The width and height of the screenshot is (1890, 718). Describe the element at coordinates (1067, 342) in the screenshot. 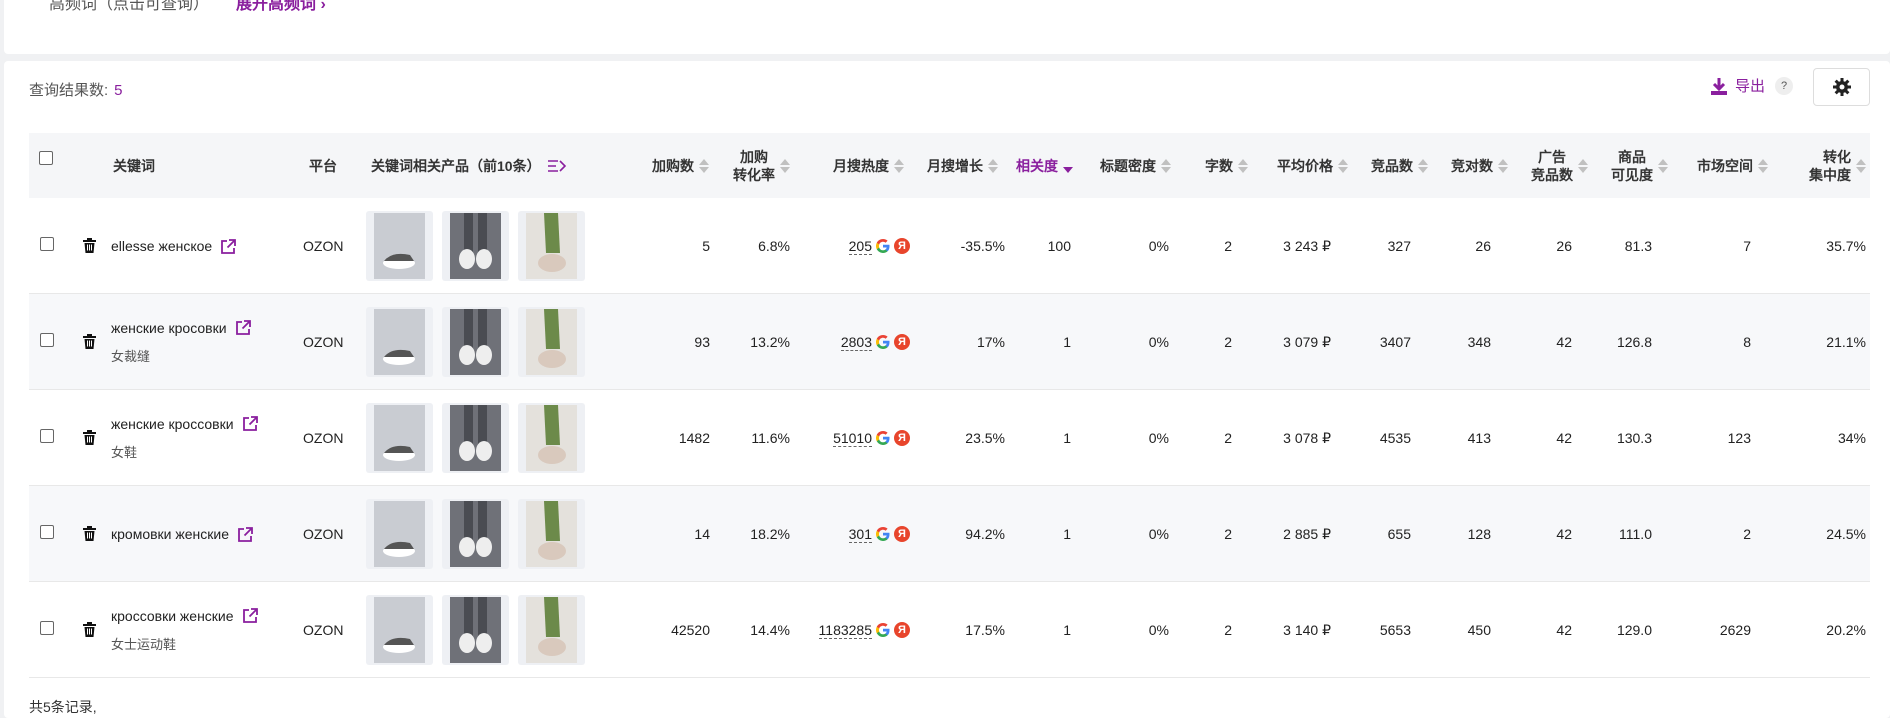

I see `relevance: 1` at that location.